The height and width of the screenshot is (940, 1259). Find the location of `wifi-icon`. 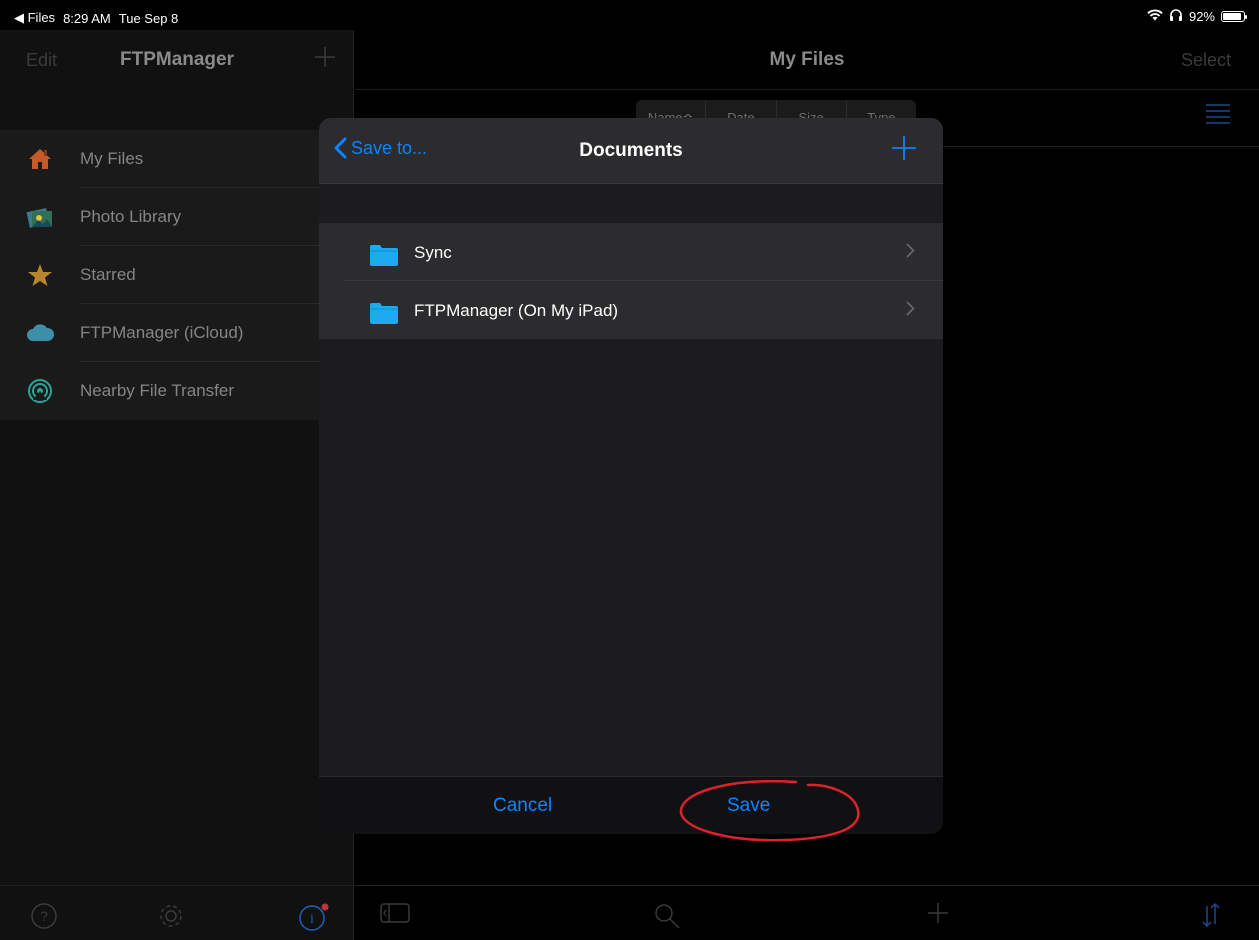

wifi-icon is located at coordinates (1155, 16).